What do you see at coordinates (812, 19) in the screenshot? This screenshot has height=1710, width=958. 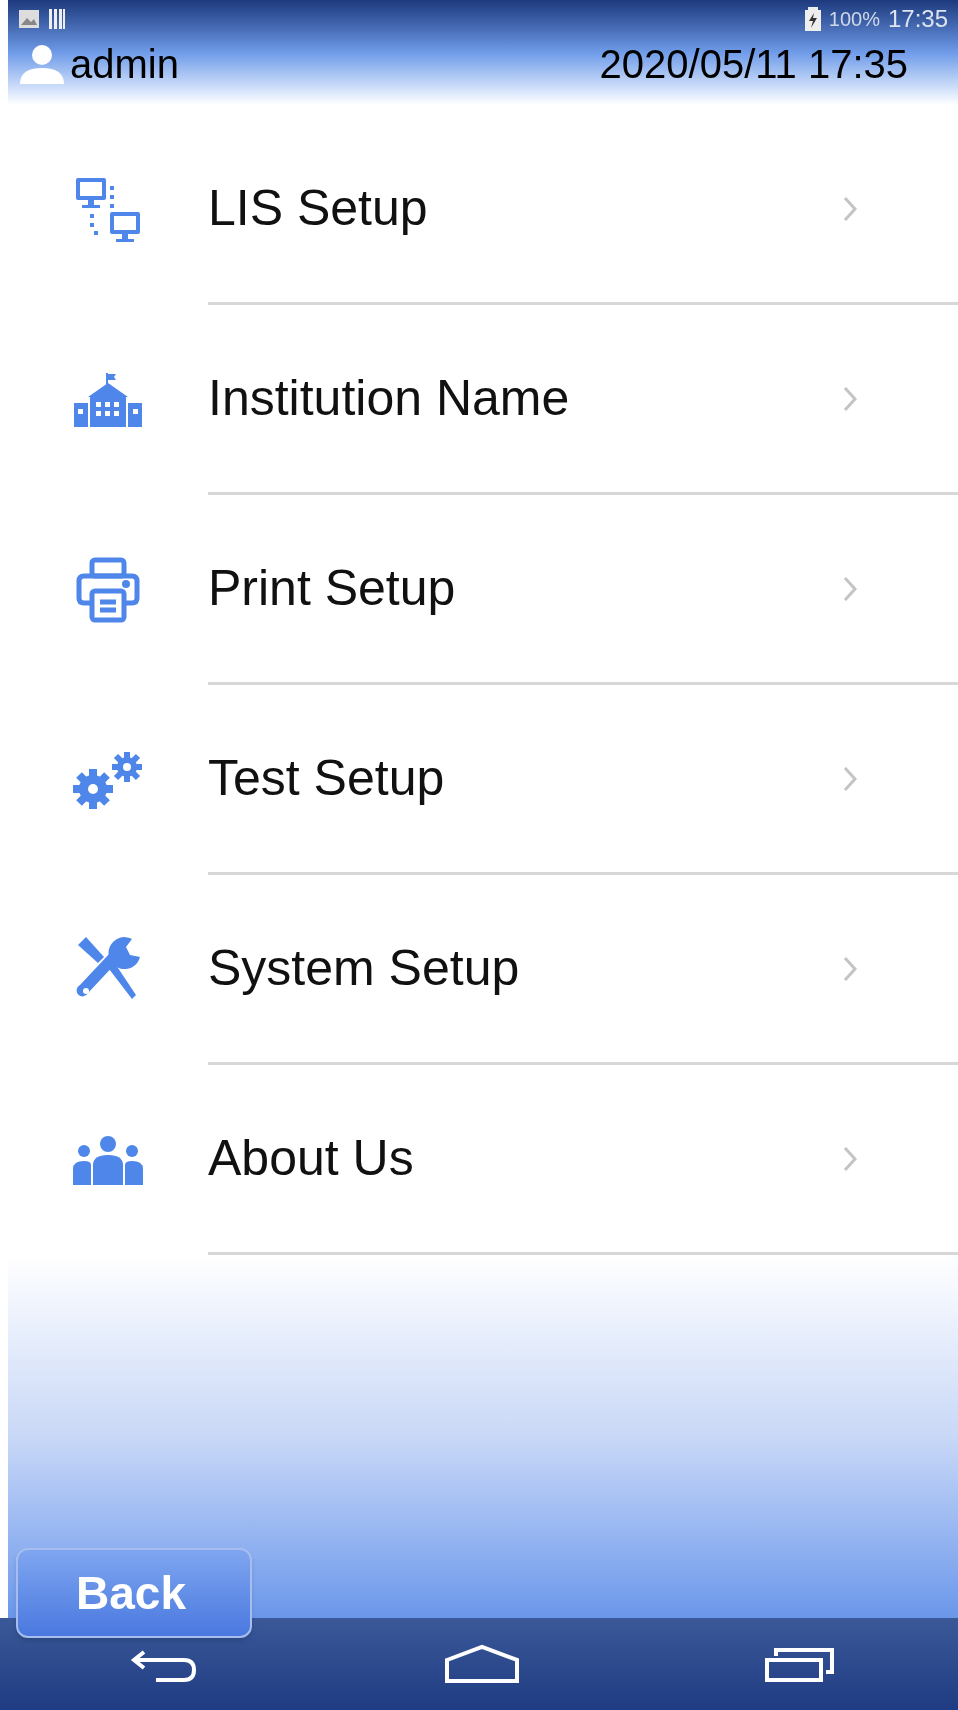 I see `battery-icon` at bounding box center [812, 19].